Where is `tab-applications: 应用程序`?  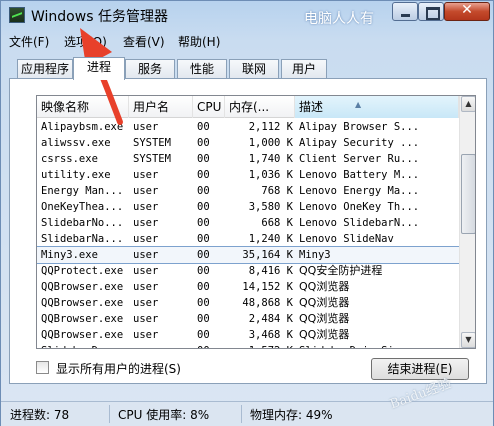
tab-applications: 应用程序 is located at coordinates (45, 69).